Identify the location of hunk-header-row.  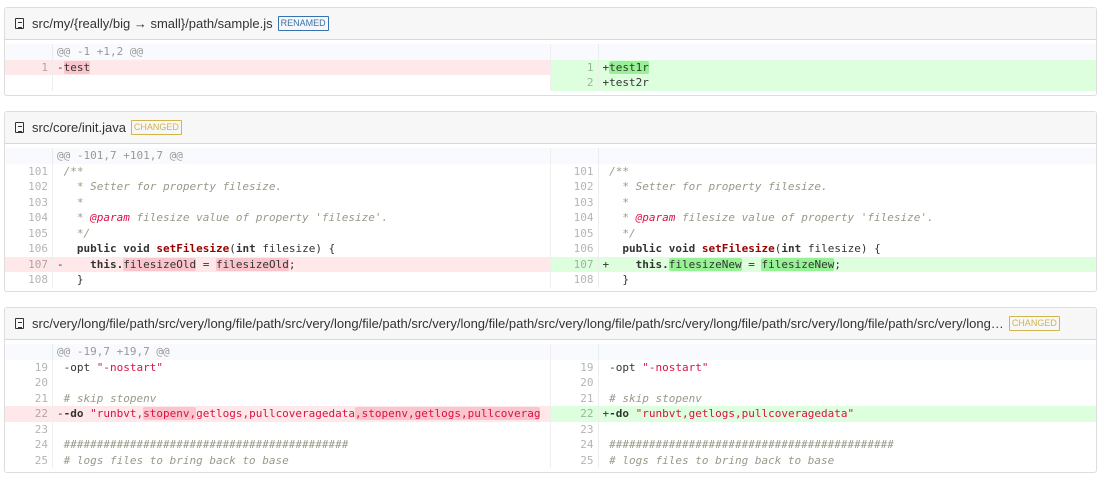
(823, 352).